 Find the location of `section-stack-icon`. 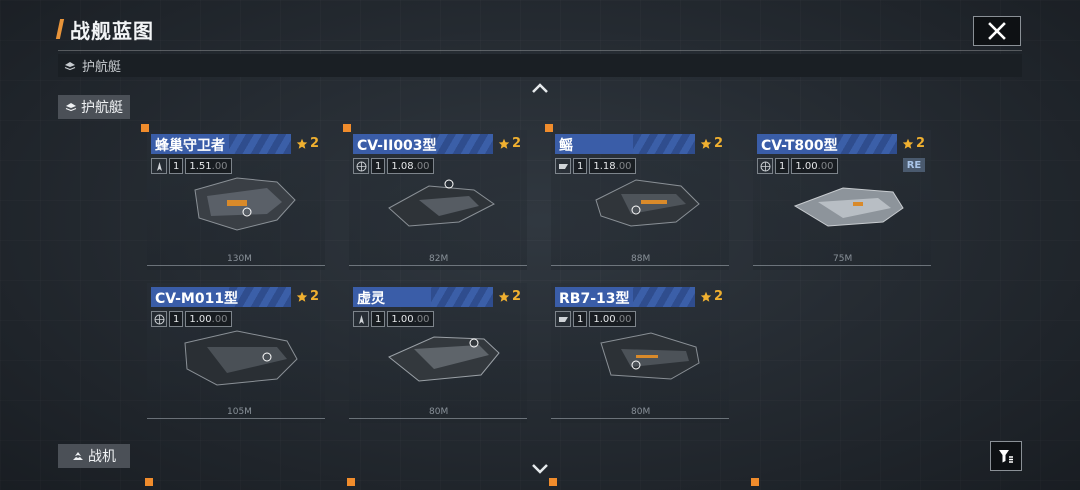

section-stack-icon is located at coordinates (70, 65).